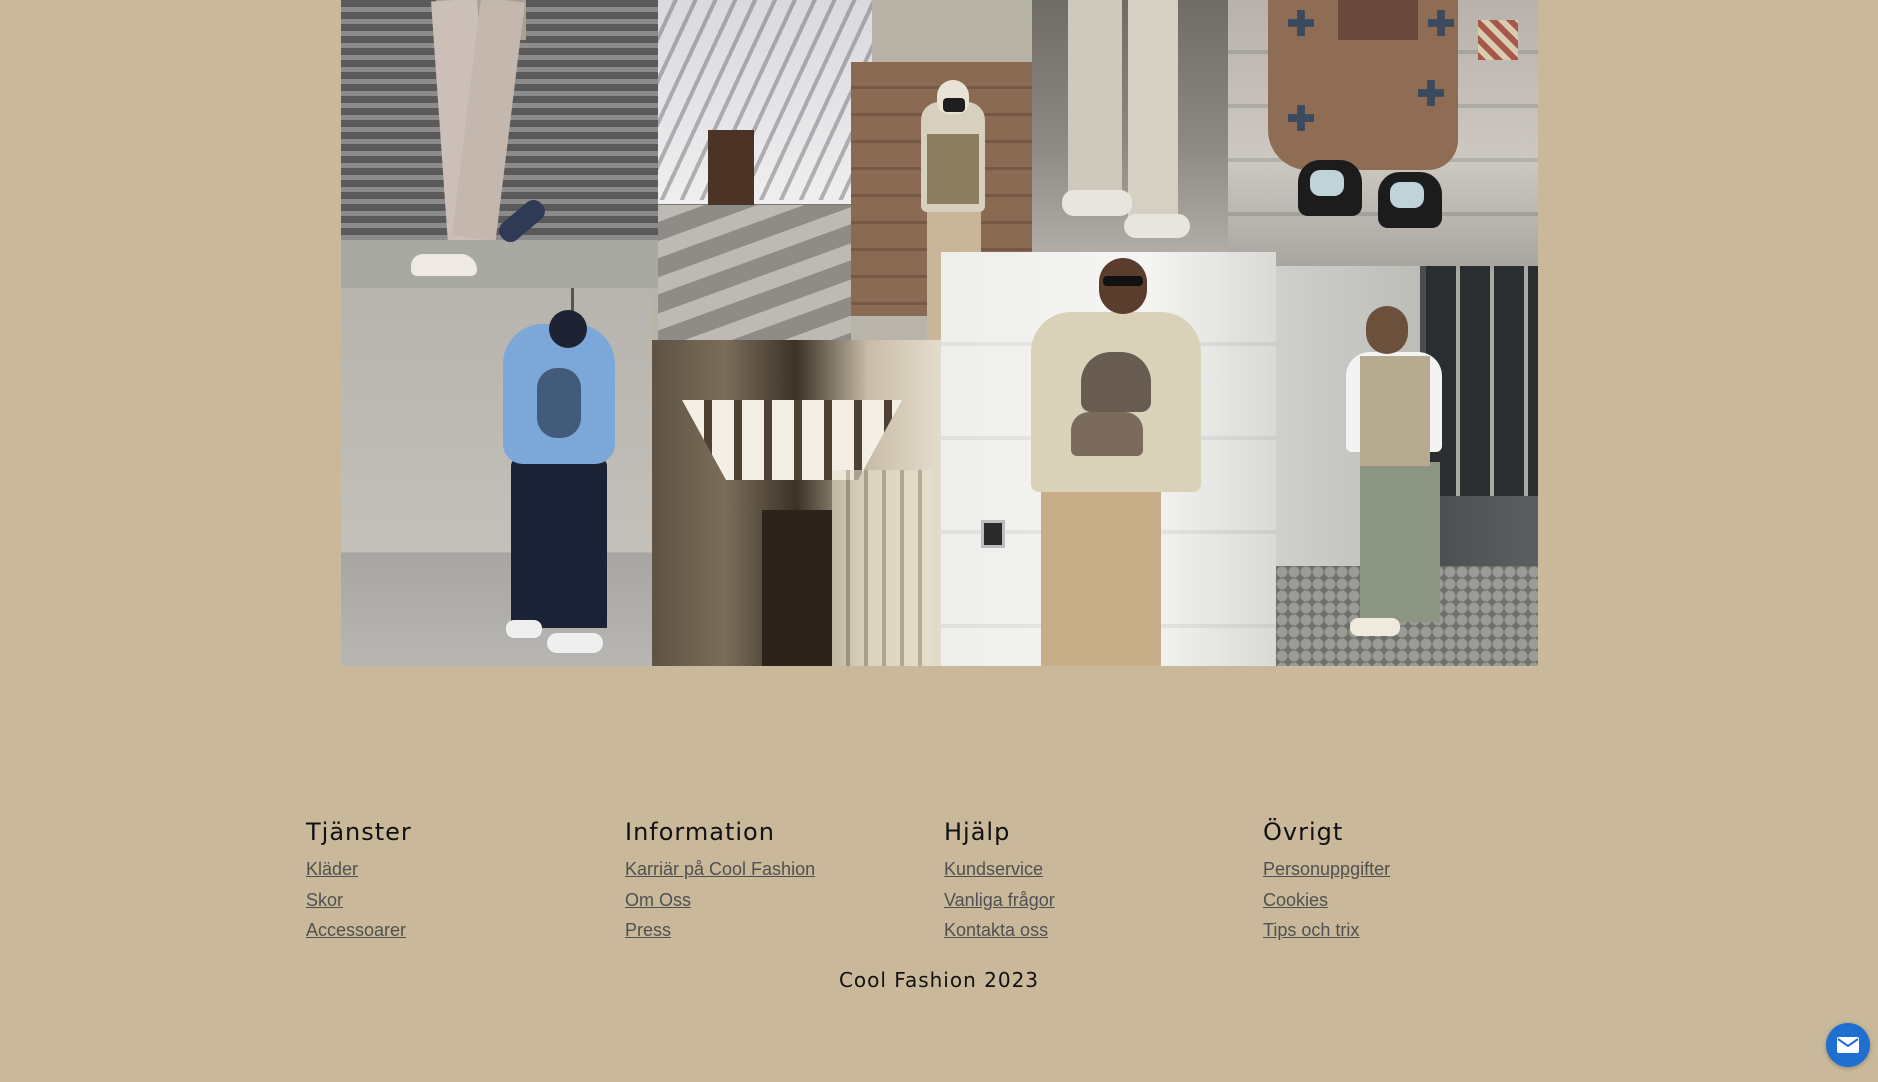 This screenshot has height=1082, width=1878. Describe the element at coordinates (1383, 133) in the screenshot. I see `collage-image-brown-jeans-sneakers` at that location.